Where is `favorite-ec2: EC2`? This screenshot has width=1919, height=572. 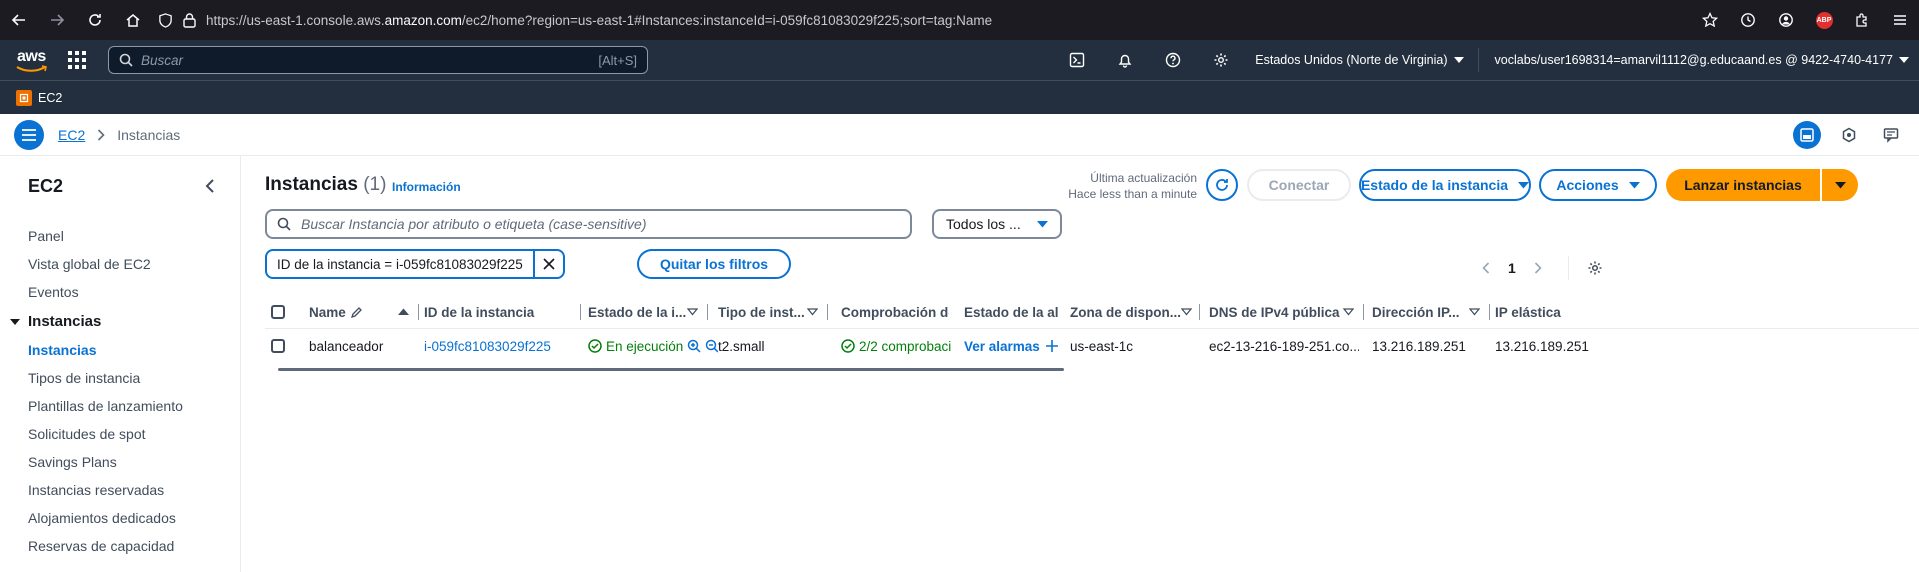 favorite-ec2: EC2 is located at coordinates (39, 97).